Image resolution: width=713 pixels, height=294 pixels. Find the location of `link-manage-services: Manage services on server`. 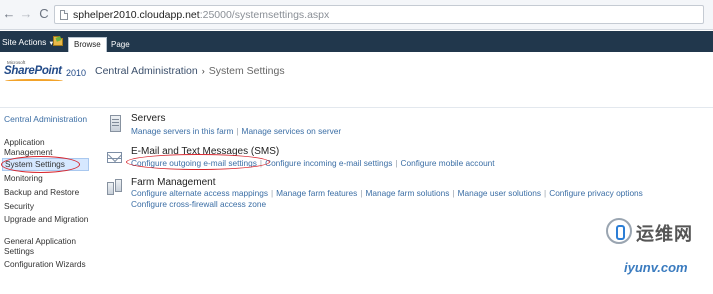

link-manage-services: Manage services on server is located at coordinates (292, 131).